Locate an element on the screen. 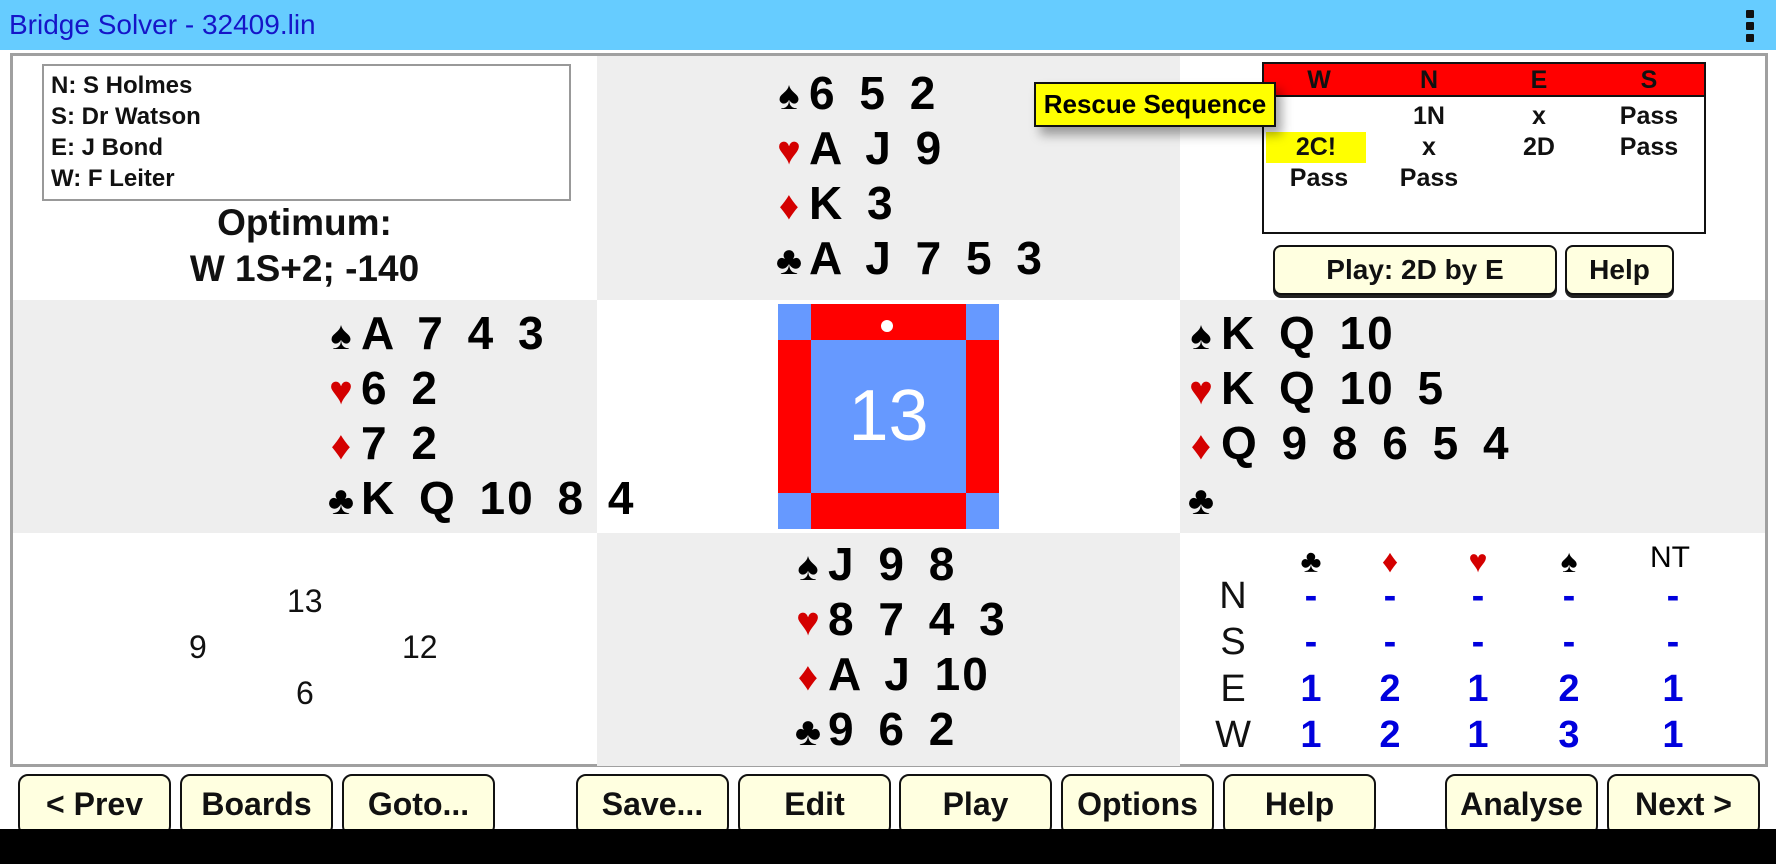 This screenshot has height=864, width=1776. north-hand: ♠ 6 5 2 ♥ A J 9 ♦ K 3 ♣ A J 7 5 3 is located at coordinates (907, 176).